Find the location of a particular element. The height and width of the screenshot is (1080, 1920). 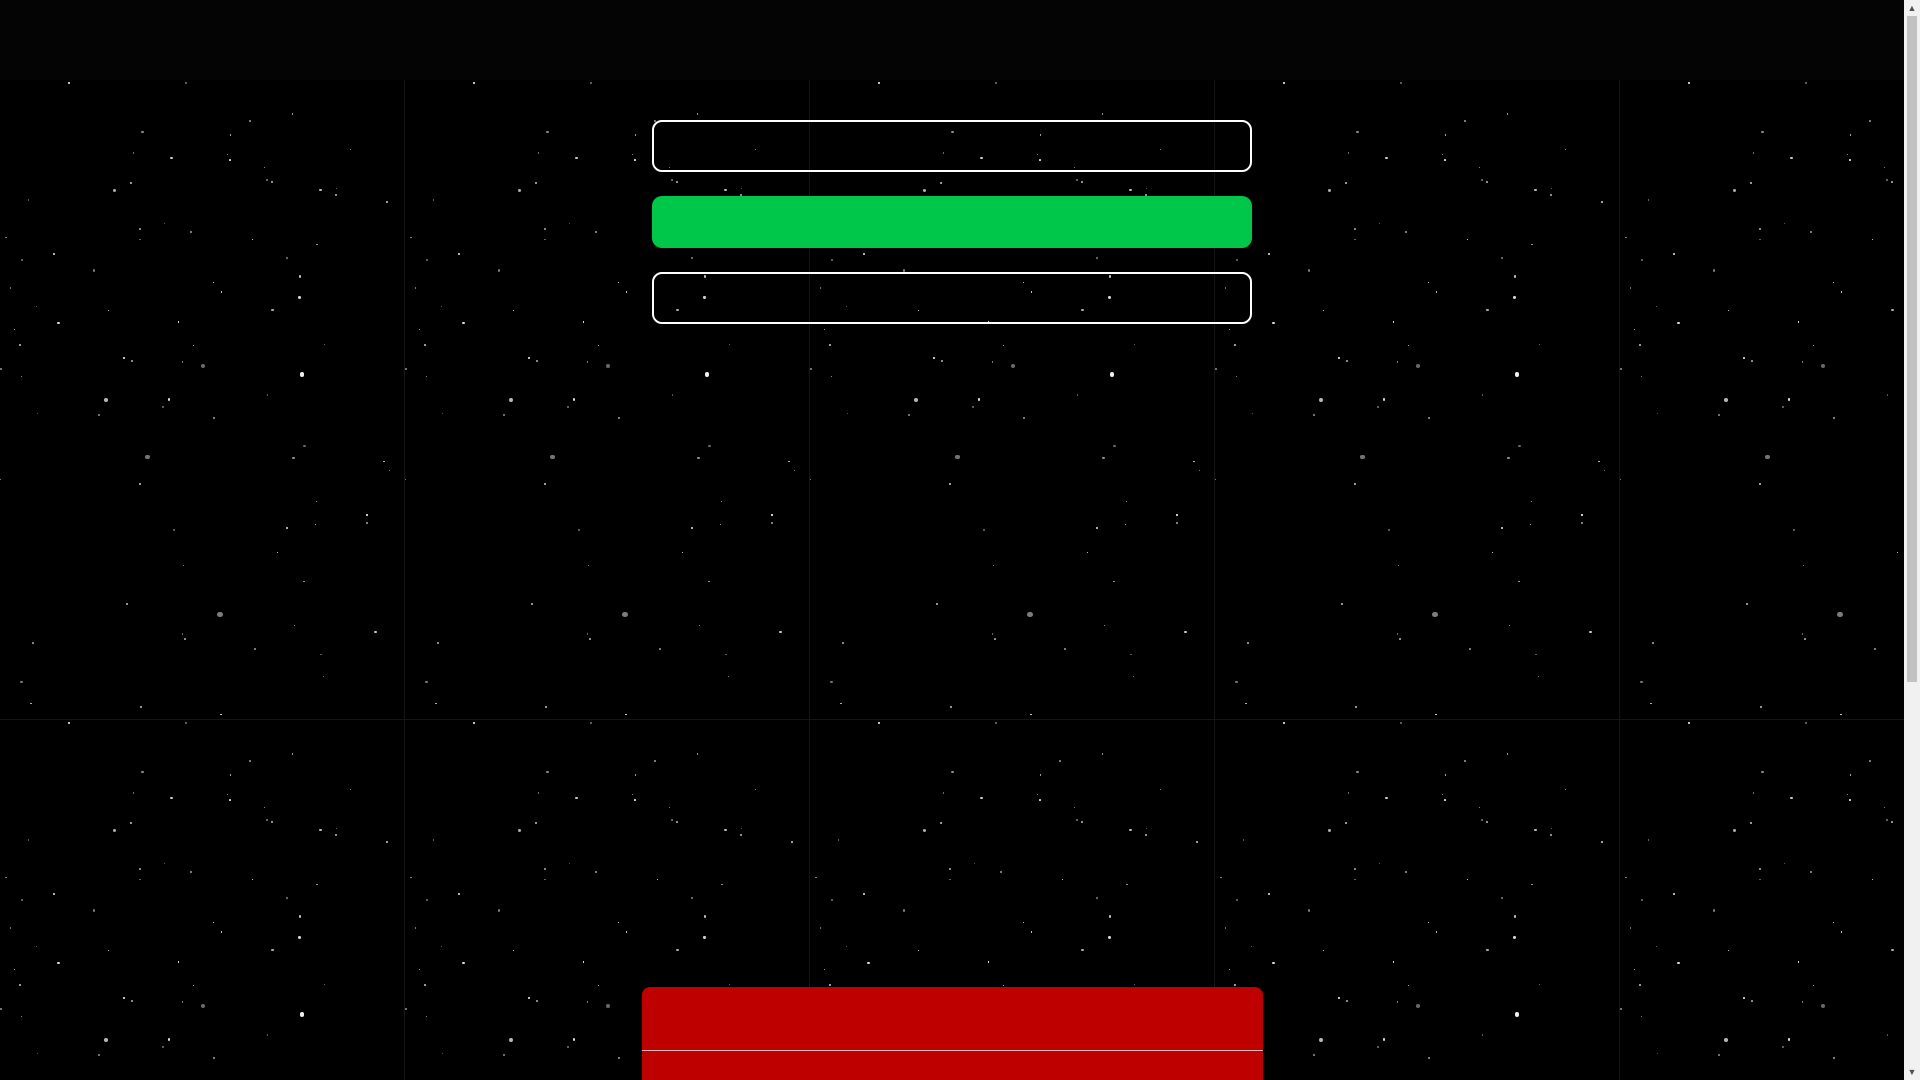

vertical-scrollbar: ▲ ▼ is located at coordinates (1912, 540).